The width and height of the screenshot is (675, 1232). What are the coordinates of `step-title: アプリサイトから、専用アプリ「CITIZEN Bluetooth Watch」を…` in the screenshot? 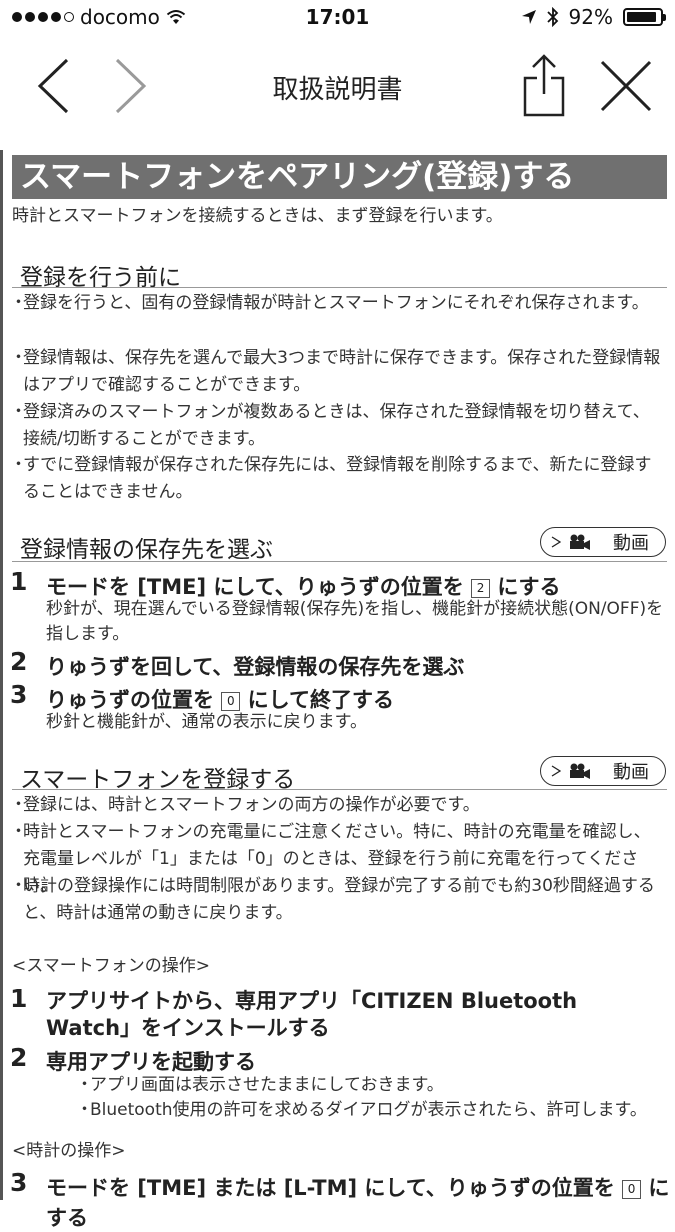 It's located at (312, 1014).